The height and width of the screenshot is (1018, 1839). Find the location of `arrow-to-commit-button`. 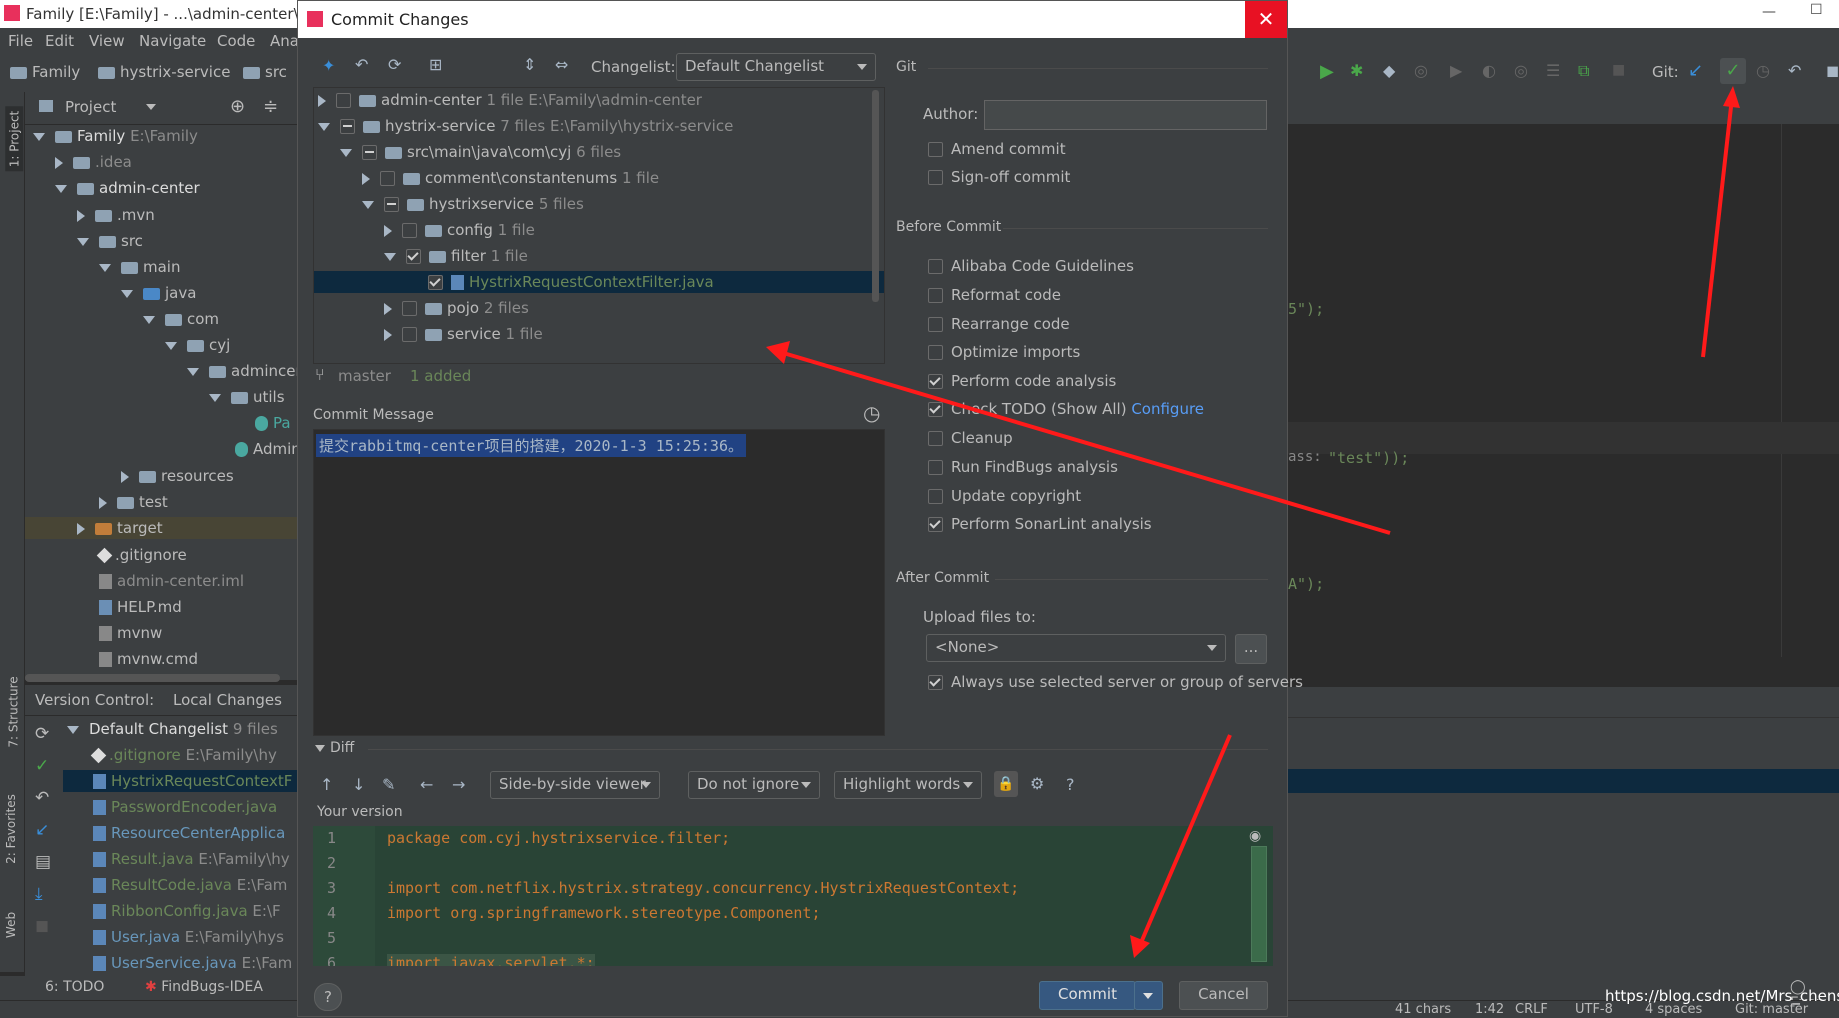

arrow-to-commit-button is located at coordinates (1185, 840).